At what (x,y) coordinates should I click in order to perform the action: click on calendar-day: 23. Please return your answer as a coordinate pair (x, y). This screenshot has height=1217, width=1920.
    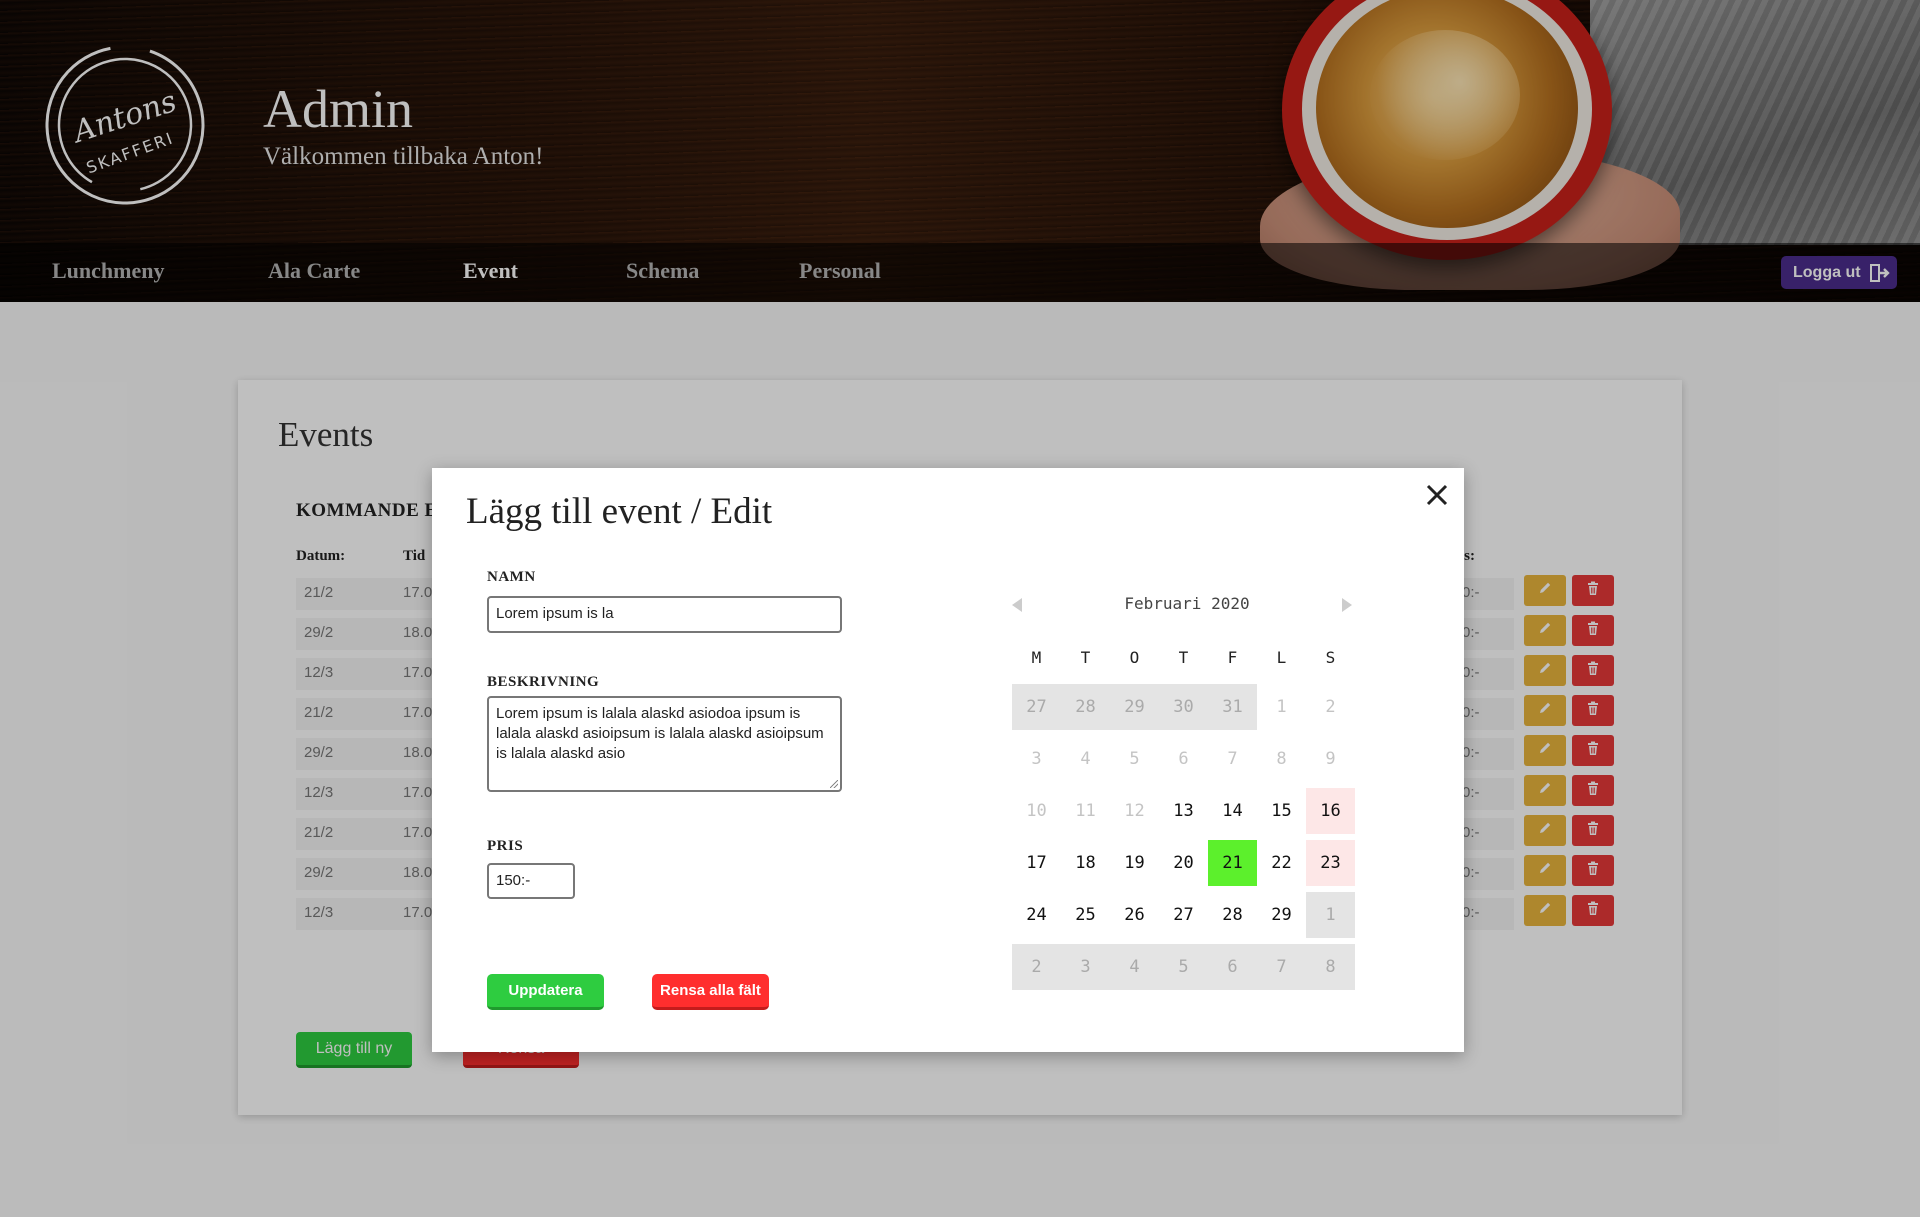
    Looking at the image, I should click on (1330, 863).